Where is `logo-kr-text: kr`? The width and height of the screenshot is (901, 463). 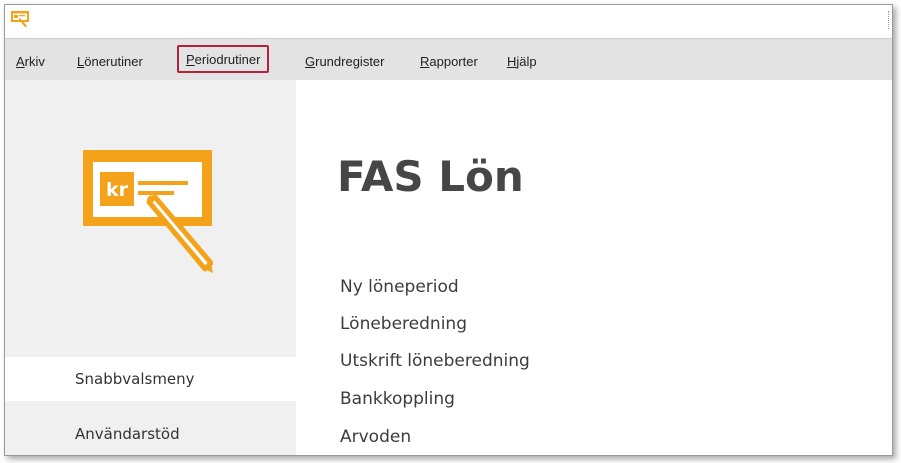 logo-kr-text: kr is located at coordinates (117, 190).